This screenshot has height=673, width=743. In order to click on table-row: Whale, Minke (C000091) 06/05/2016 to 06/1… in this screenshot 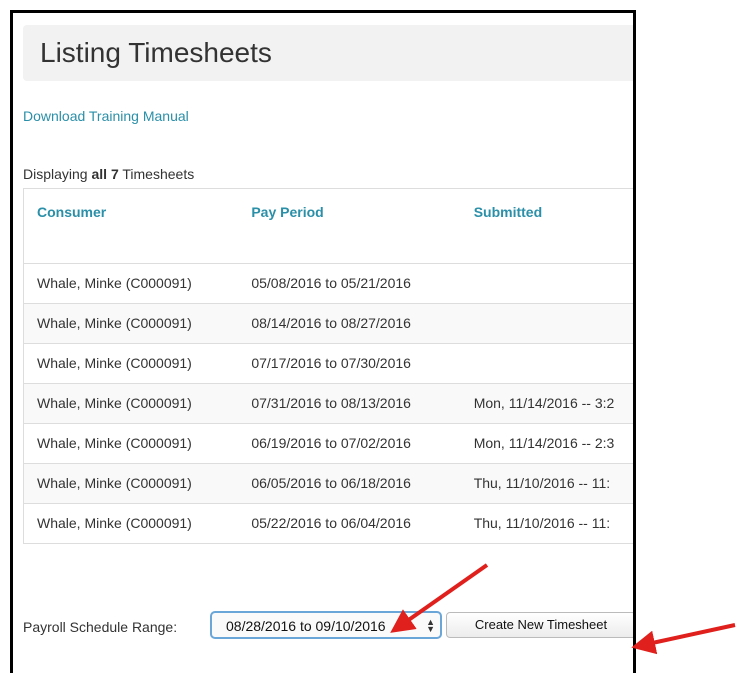, I will do `click(328, 483)`.